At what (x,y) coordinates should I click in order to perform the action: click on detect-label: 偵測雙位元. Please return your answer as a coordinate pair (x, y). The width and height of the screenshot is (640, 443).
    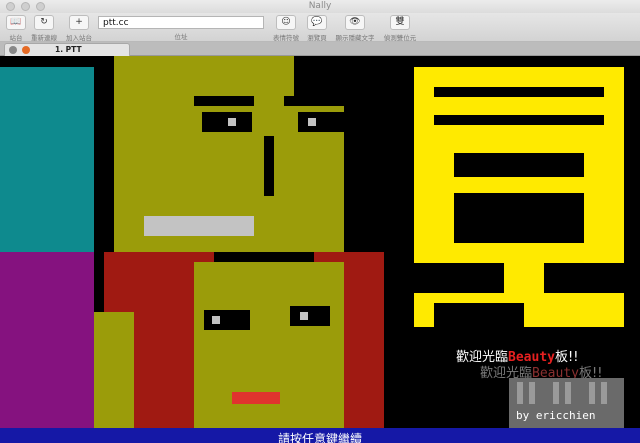
    Looking at the image, I should click on (400, 38).